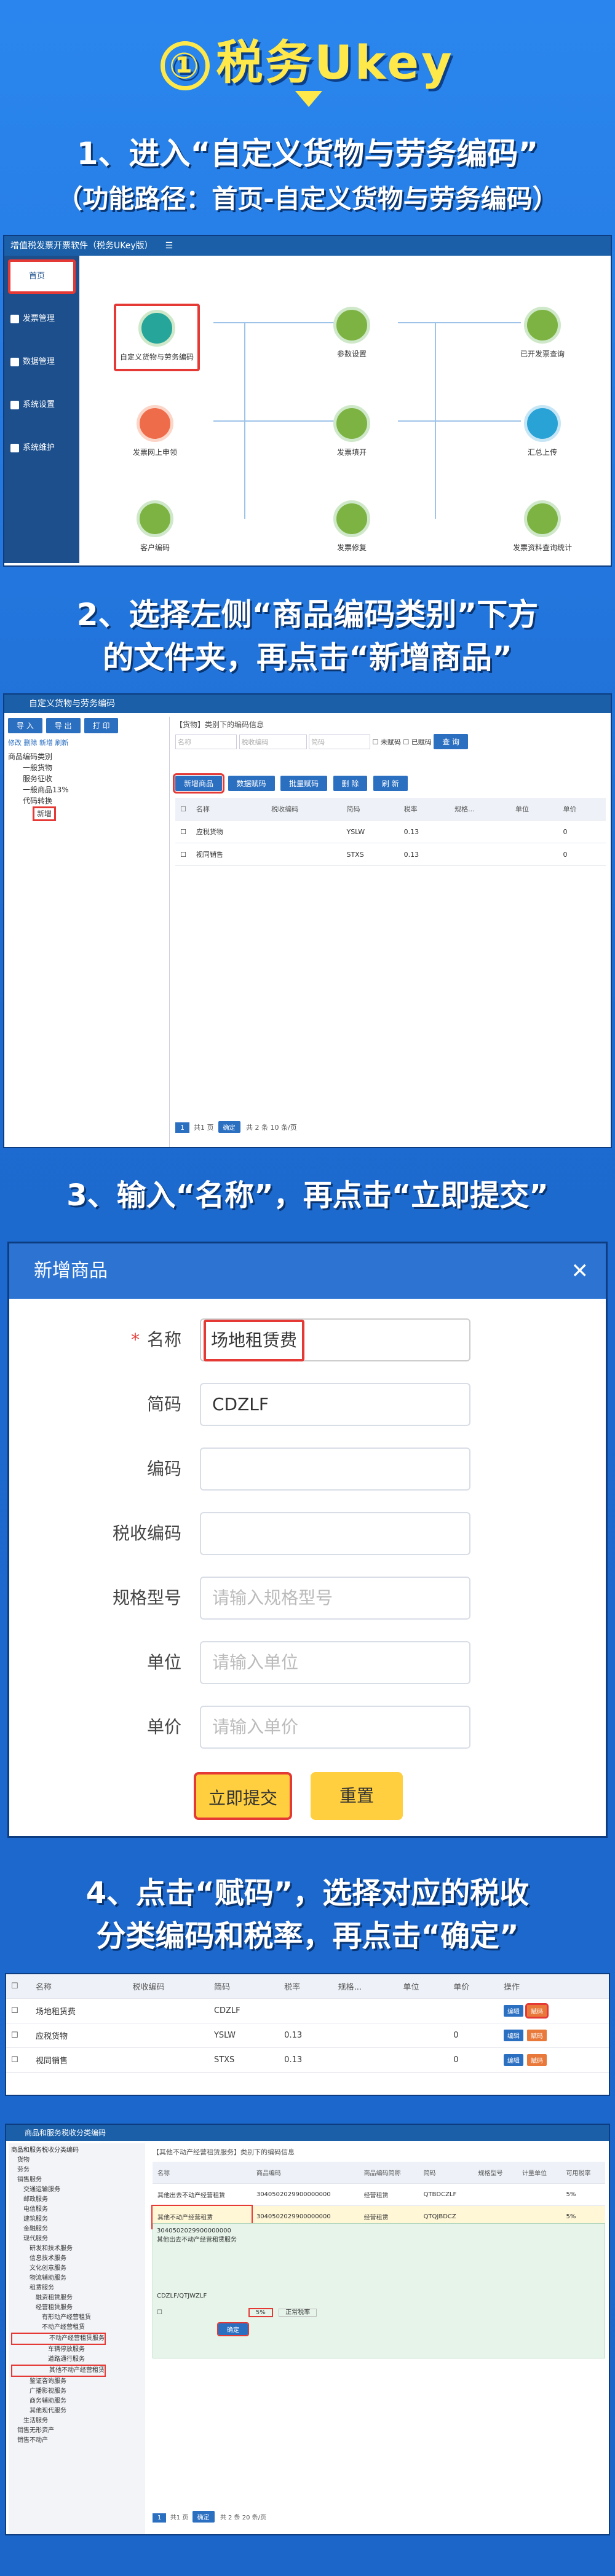  Describe the element at coordinates (77, 2360) in the screenshot. I see `tree-item: 道路通行服务` at that location.